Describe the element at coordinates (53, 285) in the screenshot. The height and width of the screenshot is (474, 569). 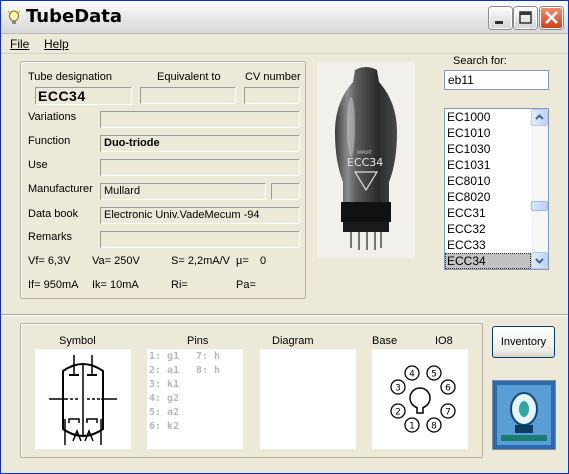
I see `param-if: If= 950mA` at that location.